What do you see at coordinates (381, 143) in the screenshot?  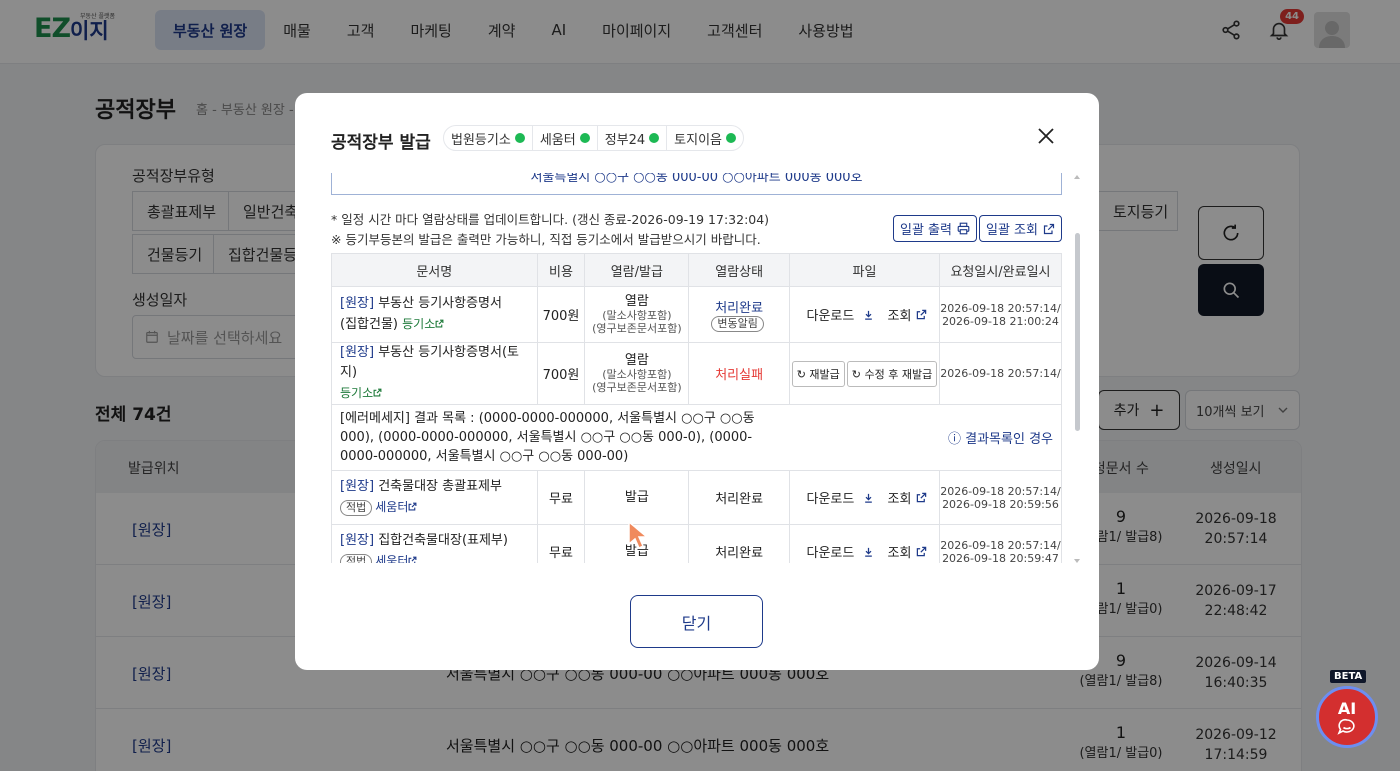 I see `modal-title: 공적장부 발급` at bounding box center [381, 143].